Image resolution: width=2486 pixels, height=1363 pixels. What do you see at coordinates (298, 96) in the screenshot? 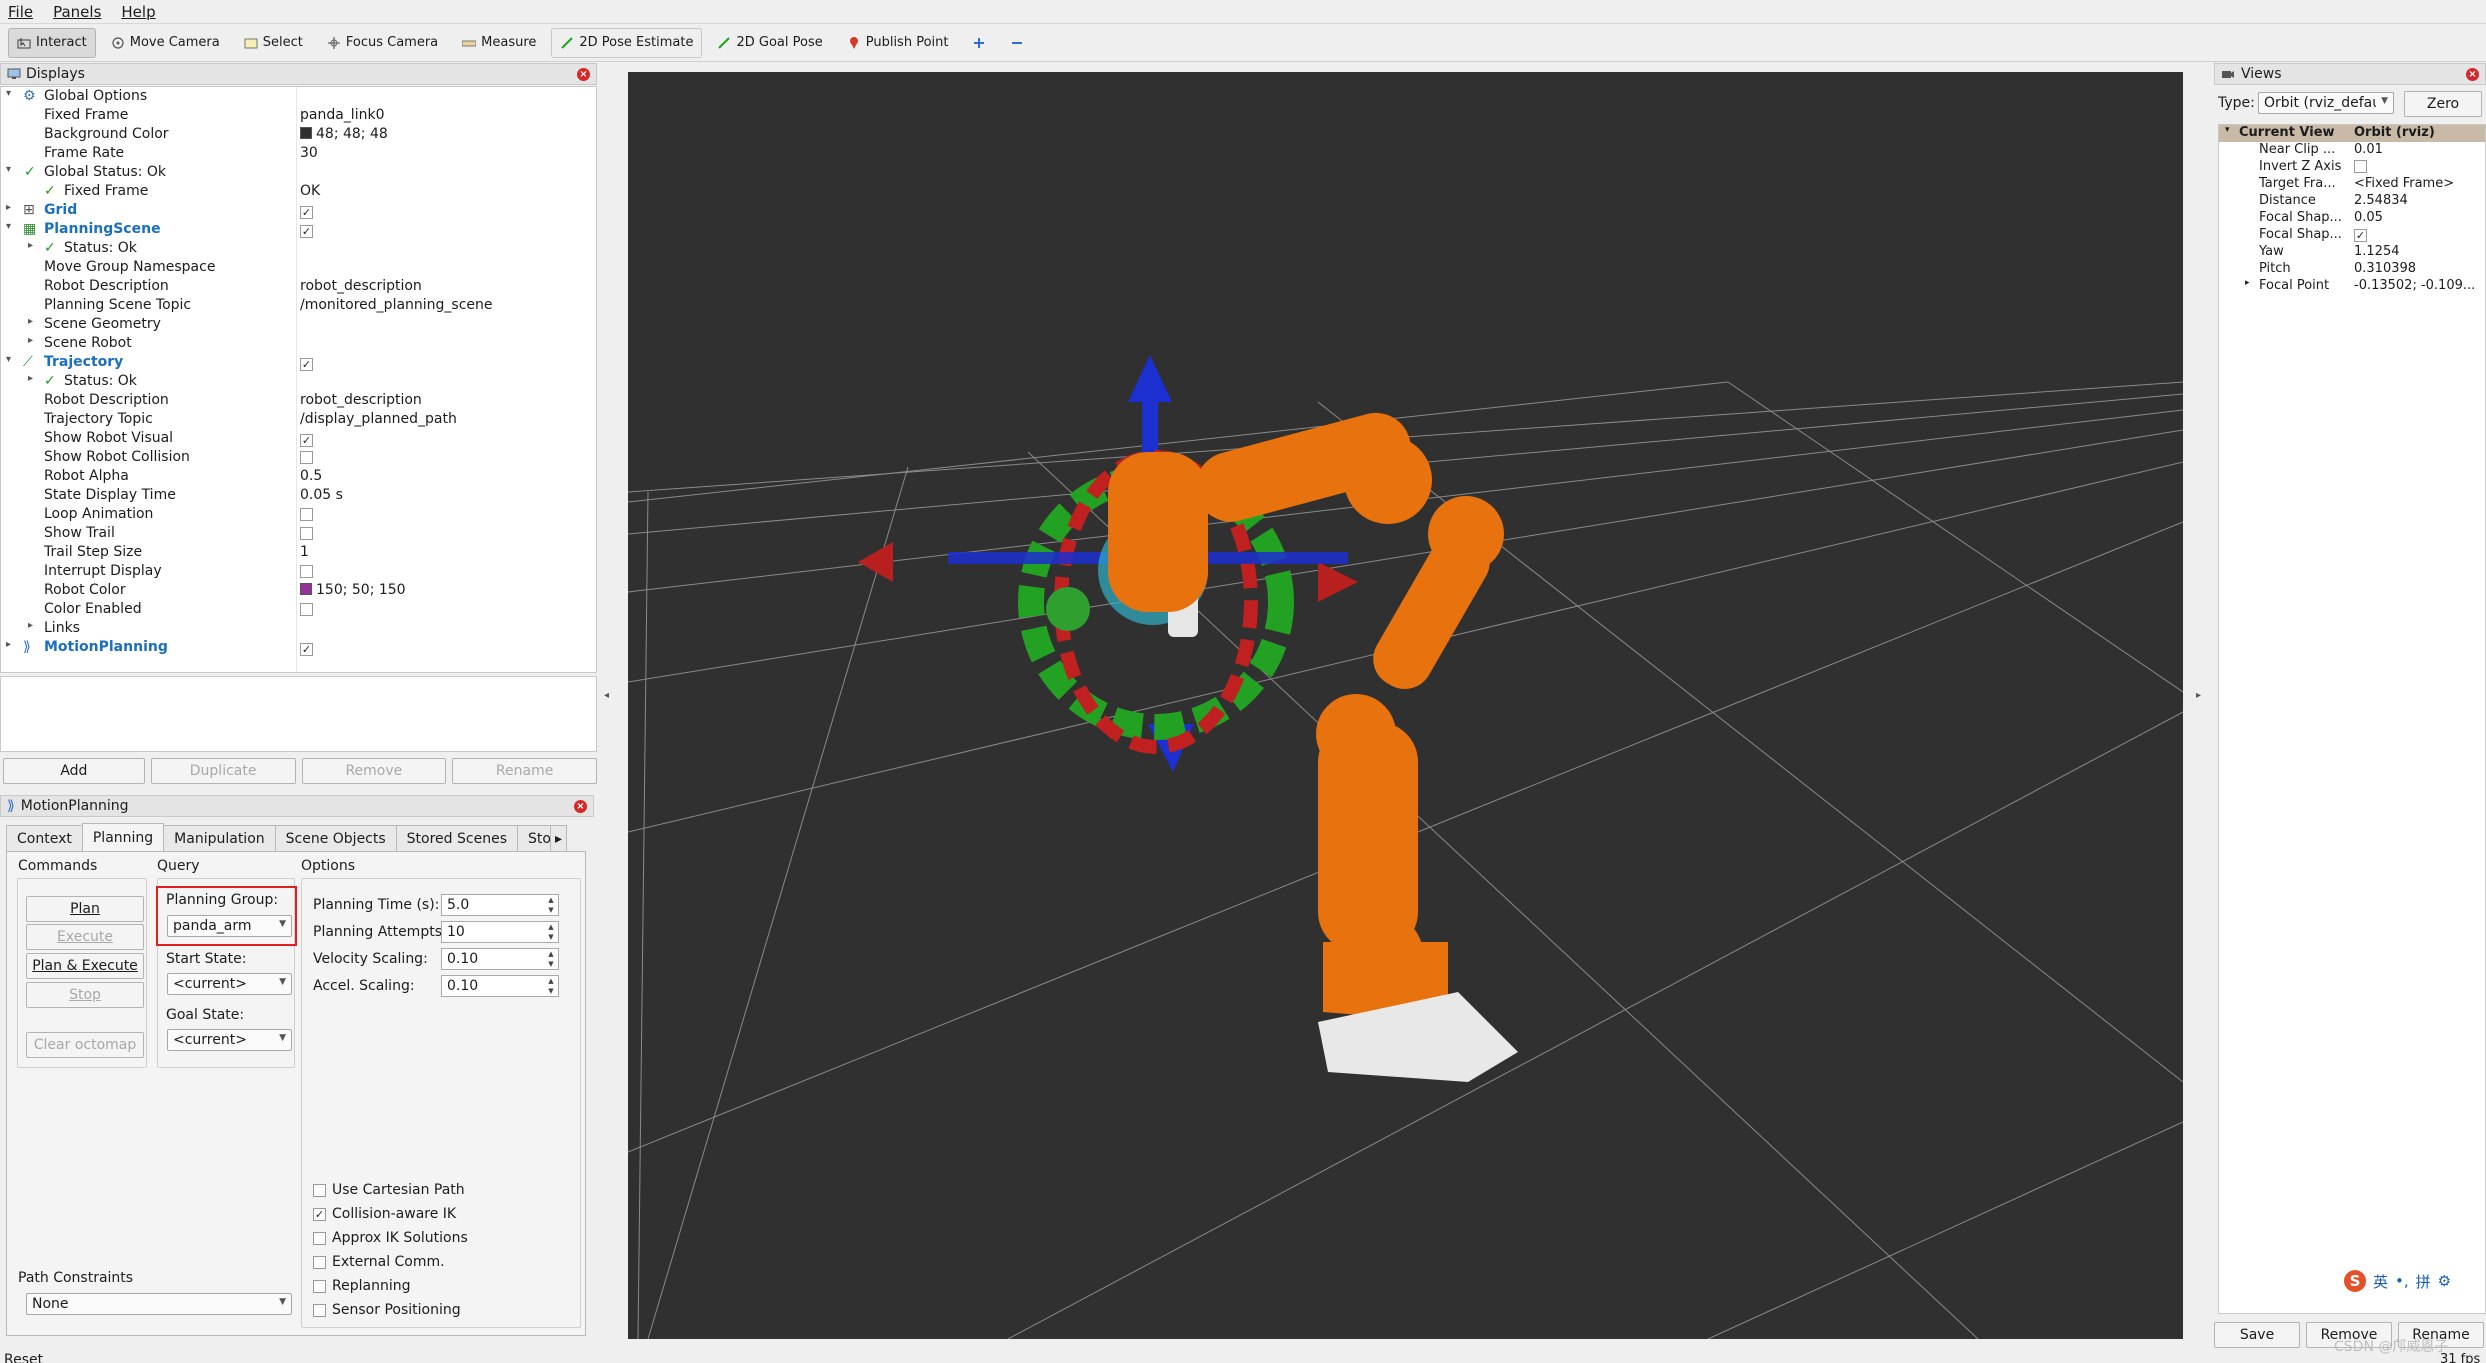
I see `tree-row-global-options: ▾ ⚙ Global Options` at bounding box center [298, 96].